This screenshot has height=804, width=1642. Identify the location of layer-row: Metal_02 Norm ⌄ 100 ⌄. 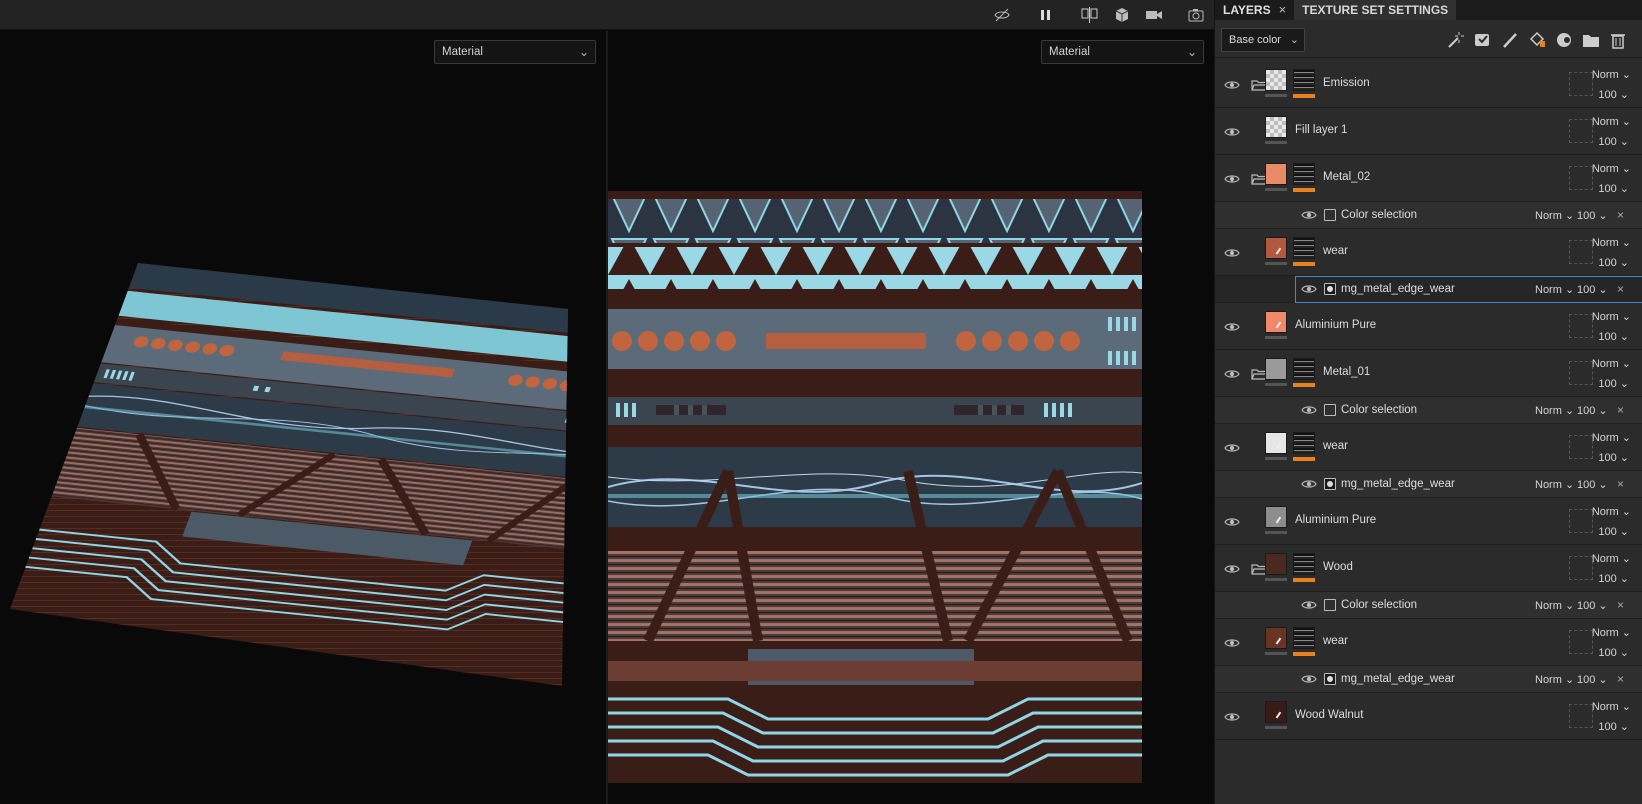
(1428, 178).